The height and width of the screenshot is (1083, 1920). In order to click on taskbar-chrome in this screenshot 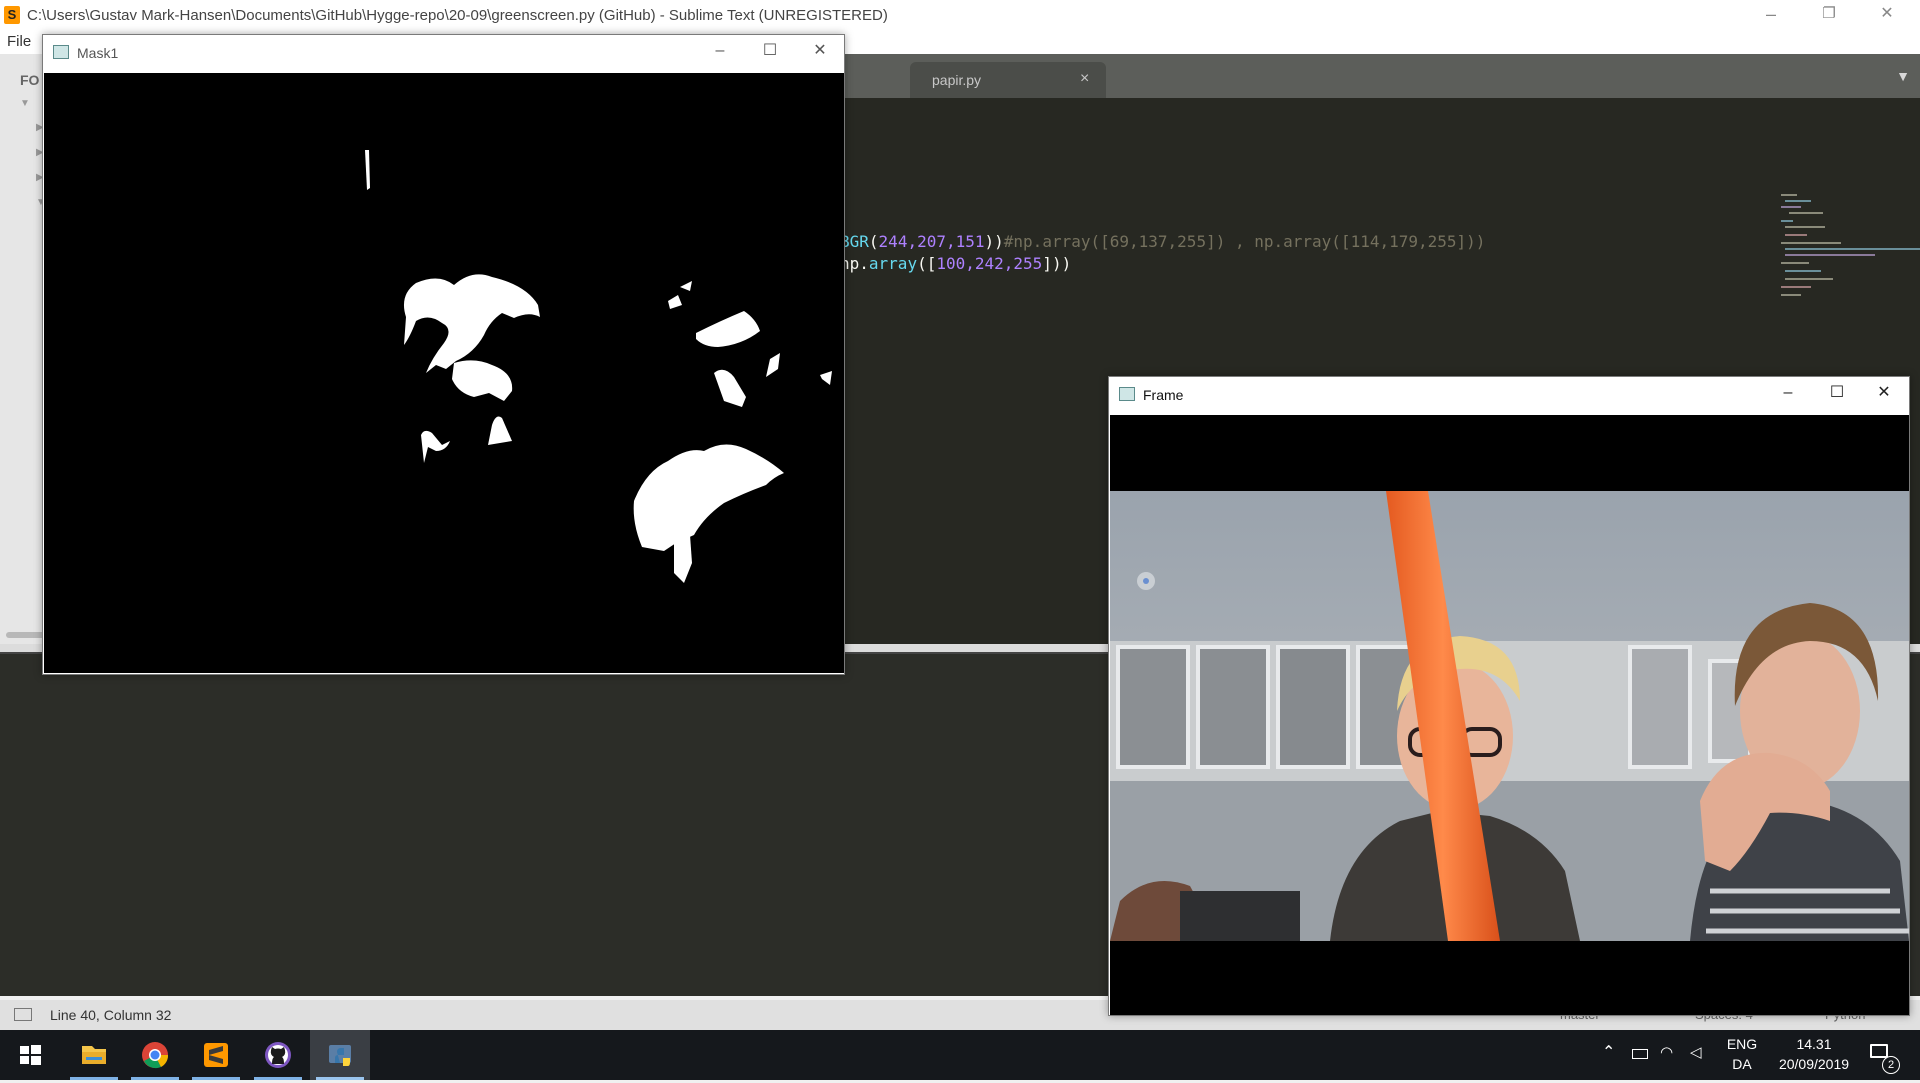, I will do `click(155, 1055)`.